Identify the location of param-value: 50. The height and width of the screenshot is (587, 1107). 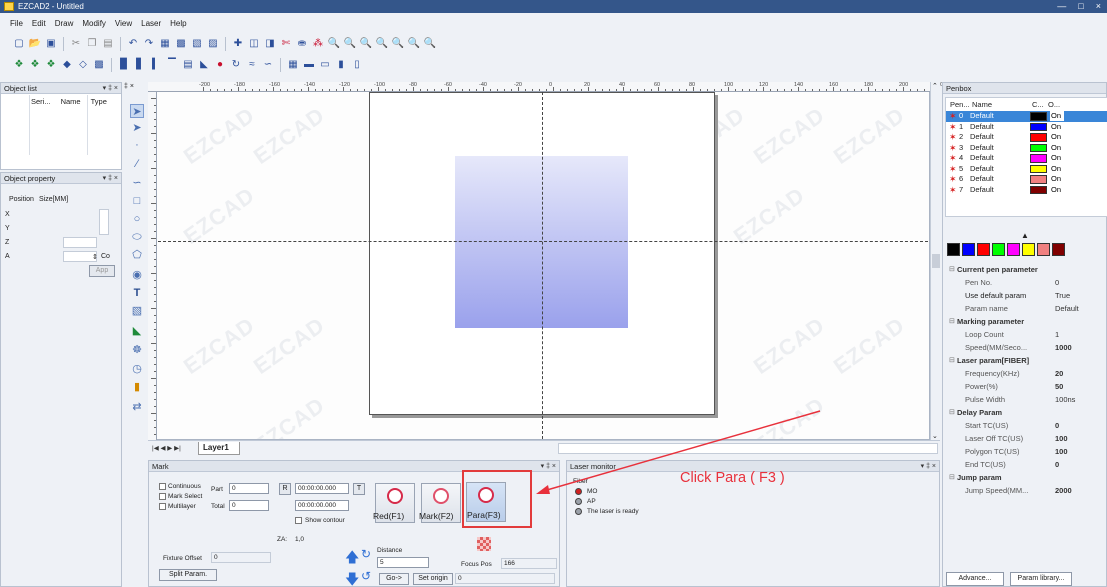
(1059, 386).